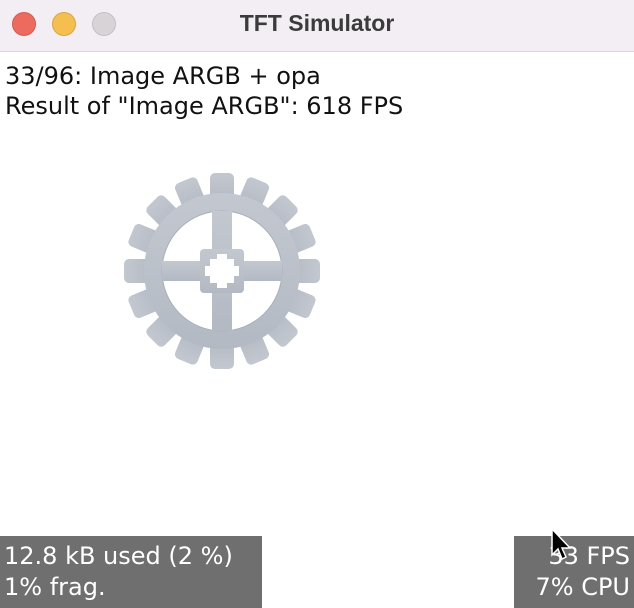 Image resolution: width=634 pixels, height=608 pixels. What do you see at coordinates (55, 587) in the screenshot?
I see `fragmentation-label: 1% frag.` at bounding box center [55, 587].